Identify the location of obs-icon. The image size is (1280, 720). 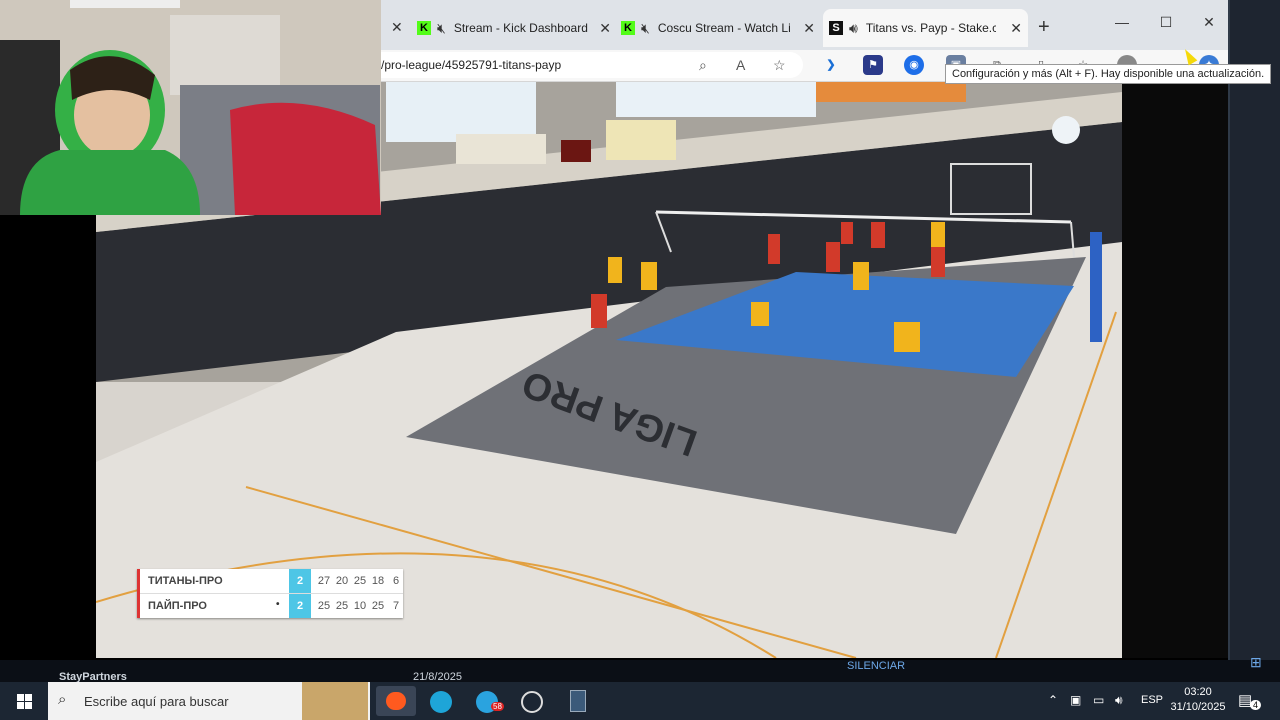
(532, 701).